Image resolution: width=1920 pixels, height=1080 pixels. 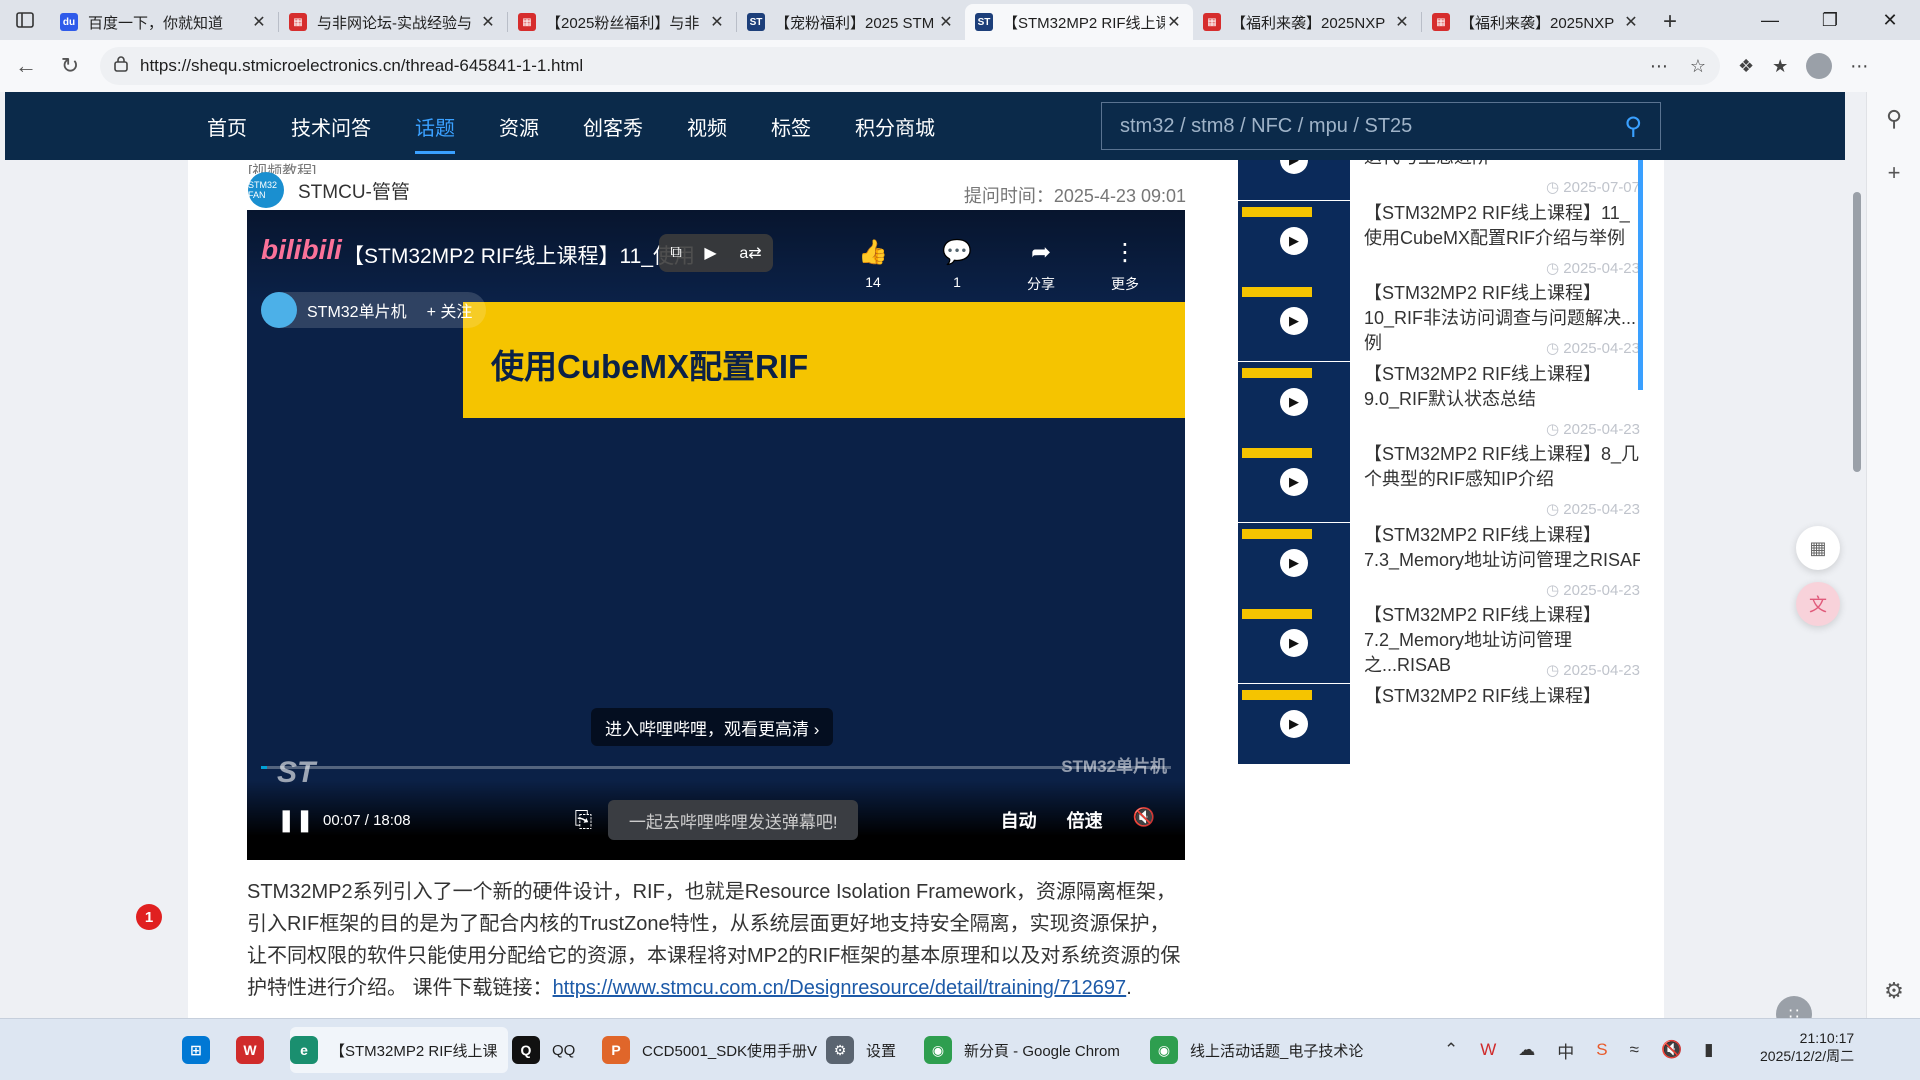 I want to click on uploader-name: STM32单片机, so click(x=357, y=310).